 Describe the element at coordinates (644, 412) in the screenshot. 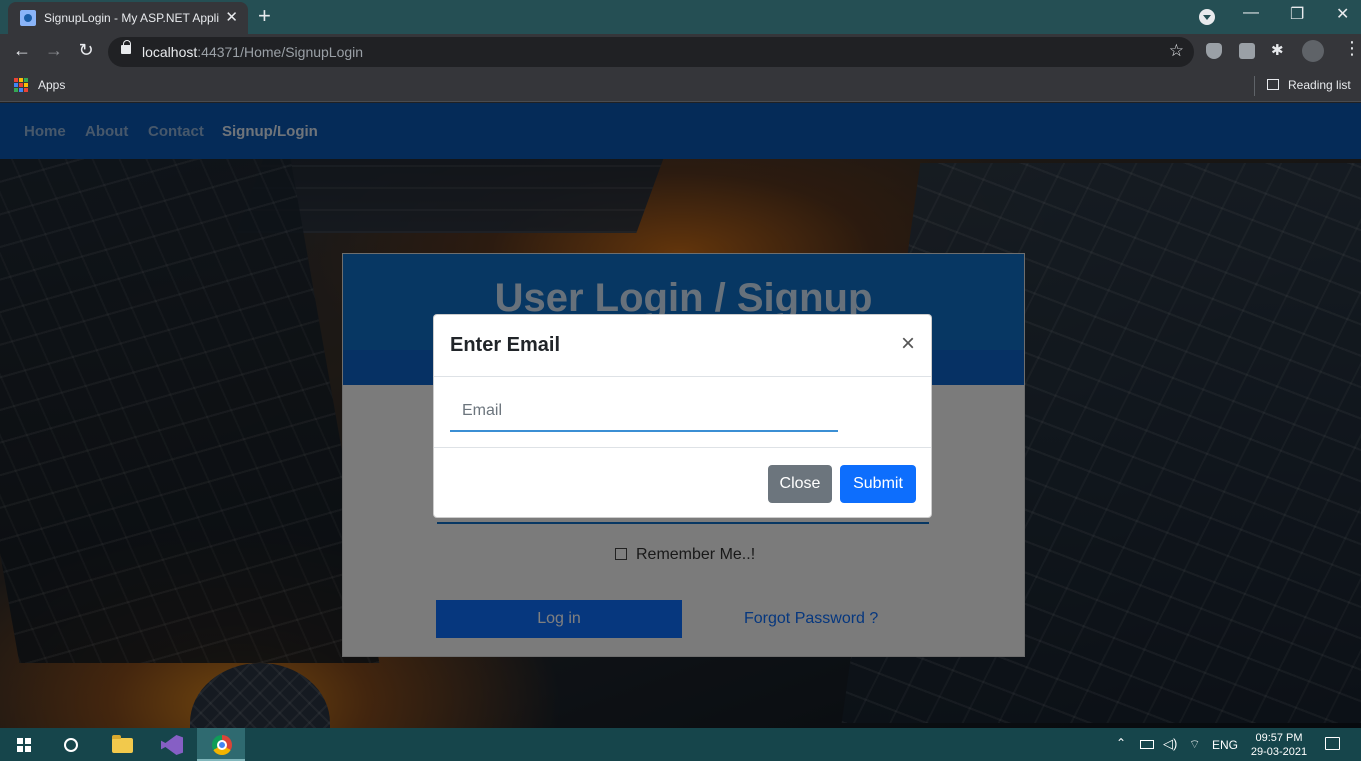

I see `email-input` at that location.